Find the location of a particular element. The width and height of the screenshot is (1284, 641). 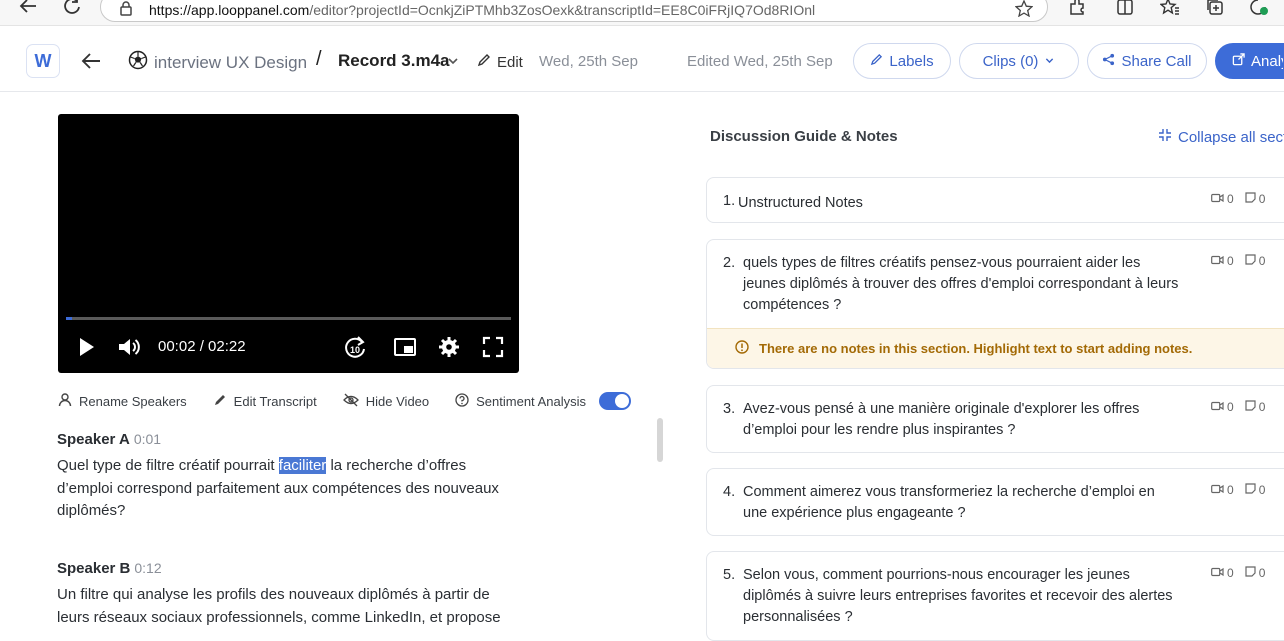

fullscreen-icon is located at coordinates (493, 347).